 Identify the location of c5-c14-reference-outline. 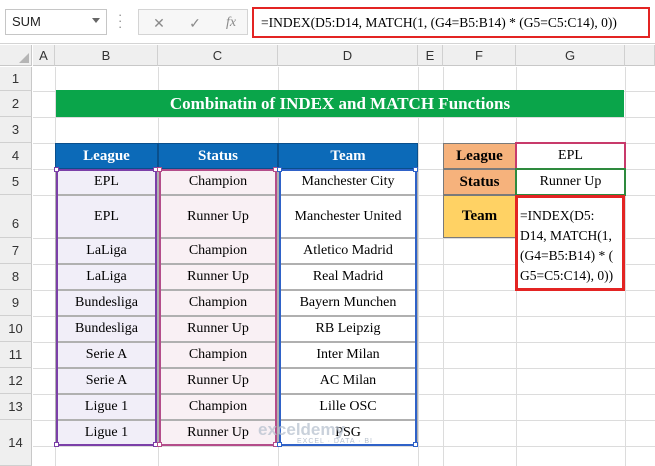
(218, 307).